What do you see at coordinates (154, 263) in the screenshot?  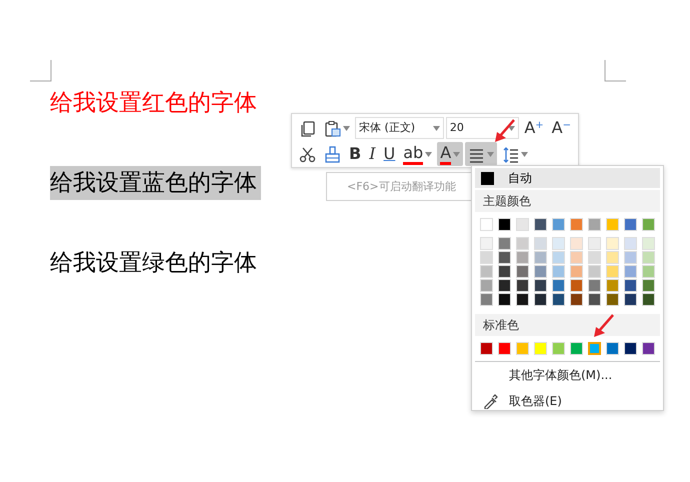 I see `text-line: 给我设置绿色的字体` at bounding box center [154, 263].